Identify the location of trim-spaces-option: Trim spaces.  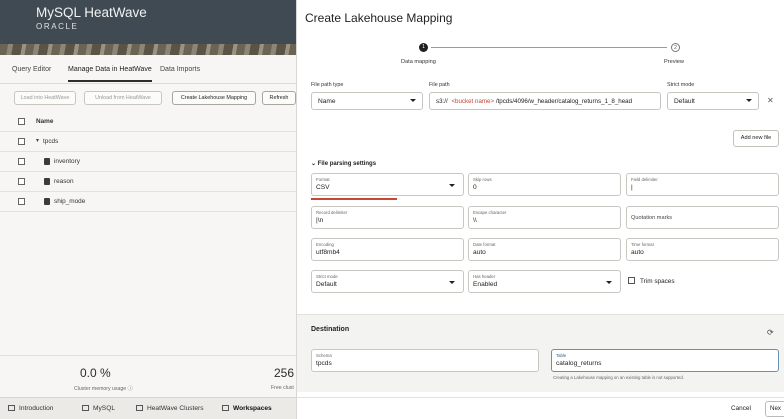
(651, 281).